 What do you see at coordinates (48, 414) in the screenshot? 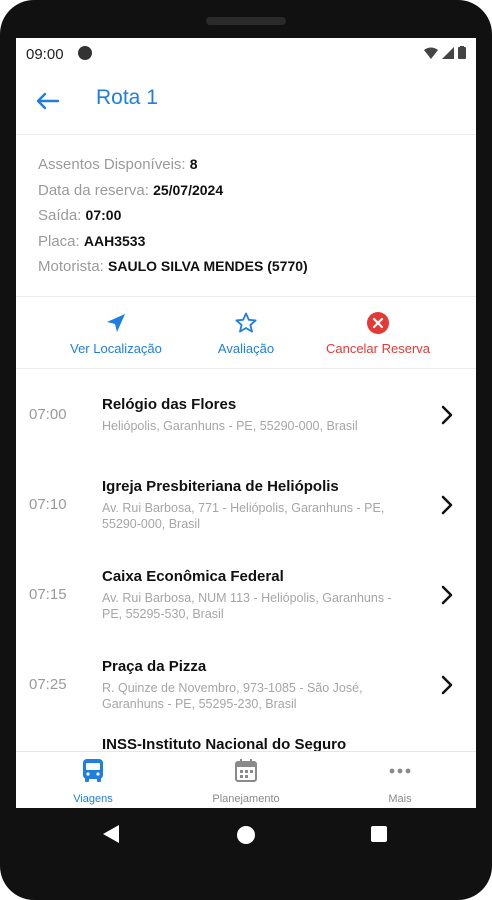
I see `stop-time: 07:00` at bounding box center [48, 414].